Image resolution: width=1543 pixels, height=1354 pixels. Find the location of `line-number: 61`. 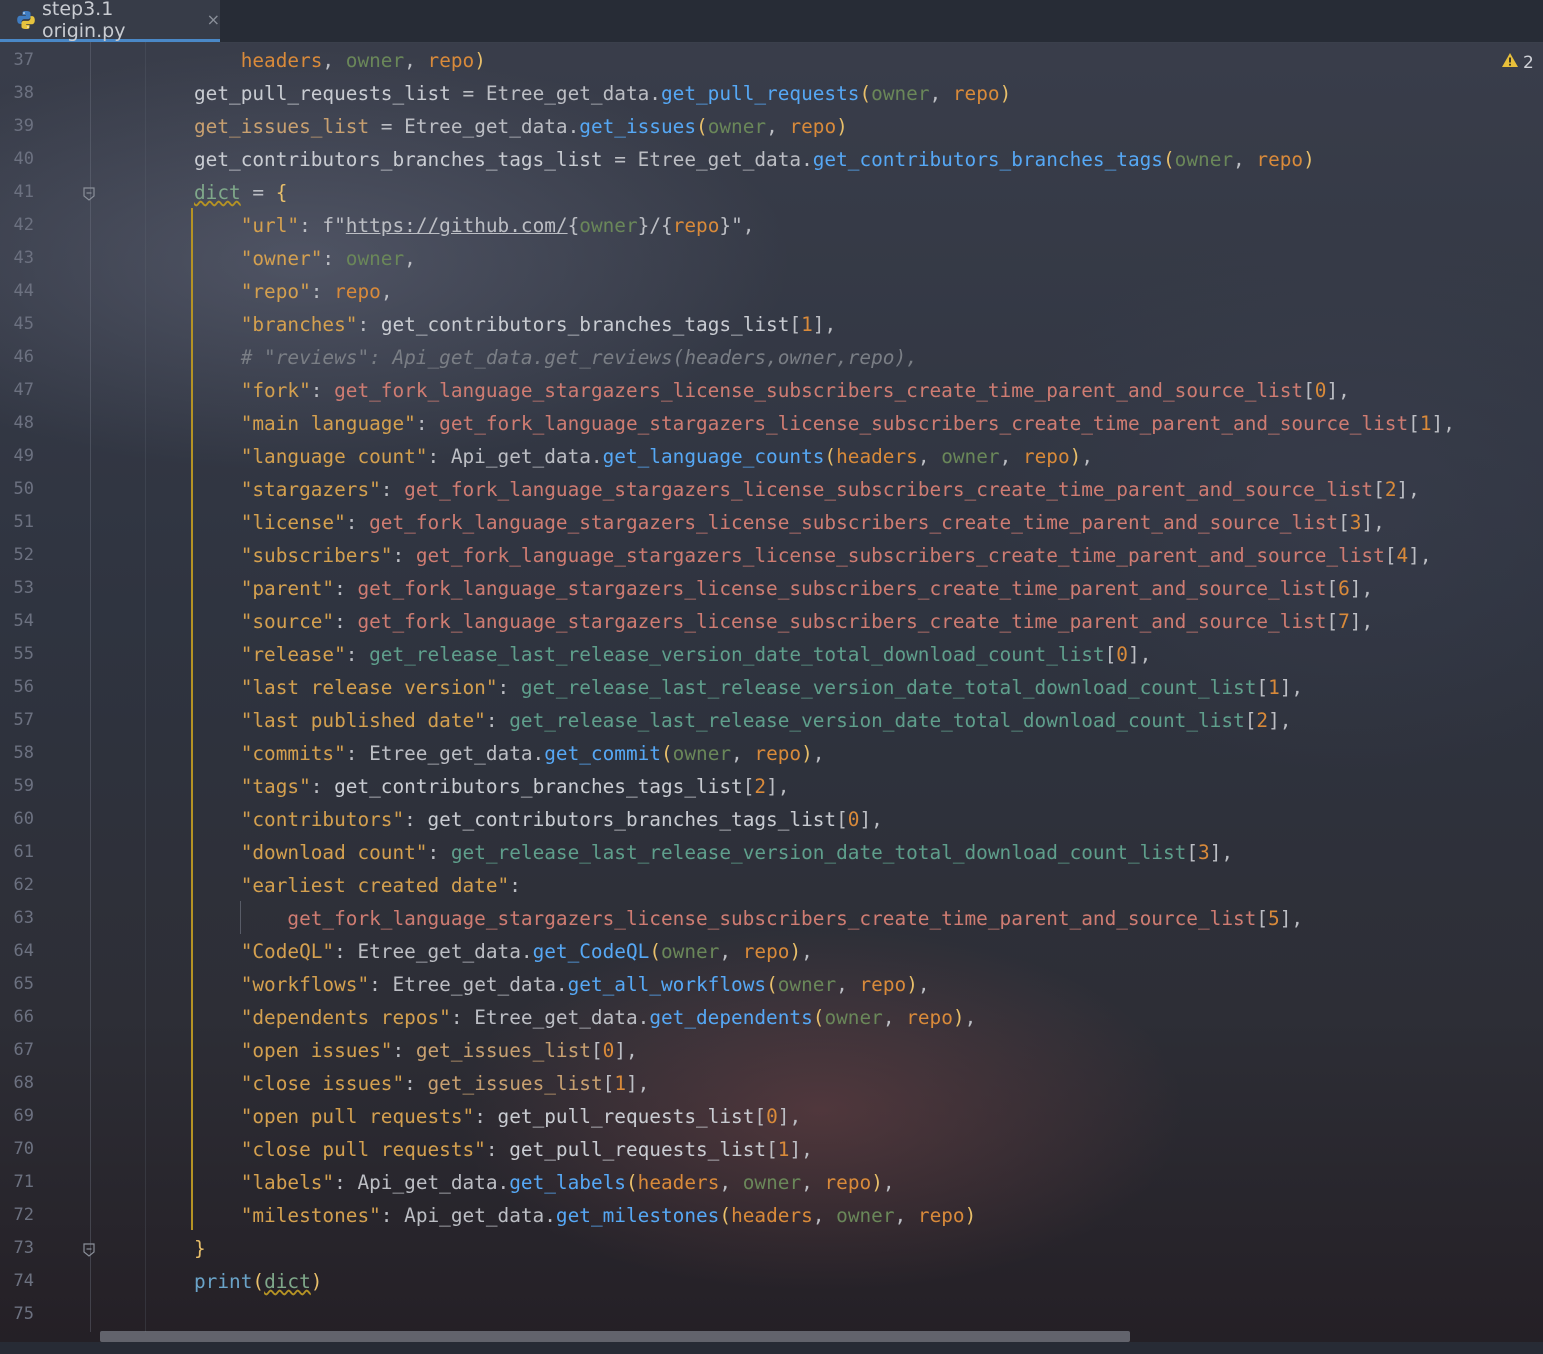

line-number: 61 is located at coordinates (23, 852).